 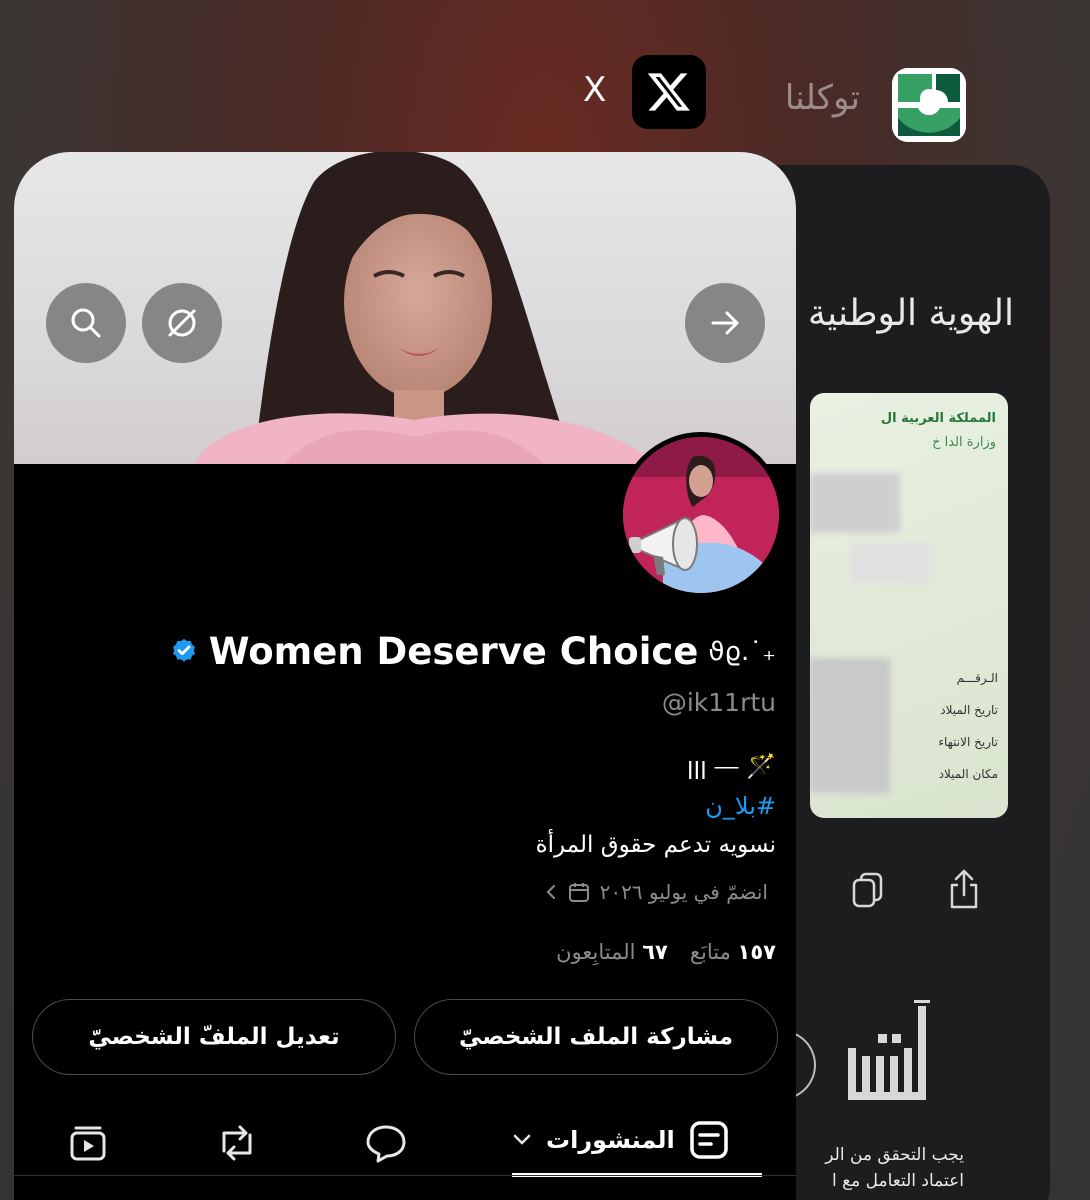 I want to click on tab-replies-icon, so click(x=386, y=1143).